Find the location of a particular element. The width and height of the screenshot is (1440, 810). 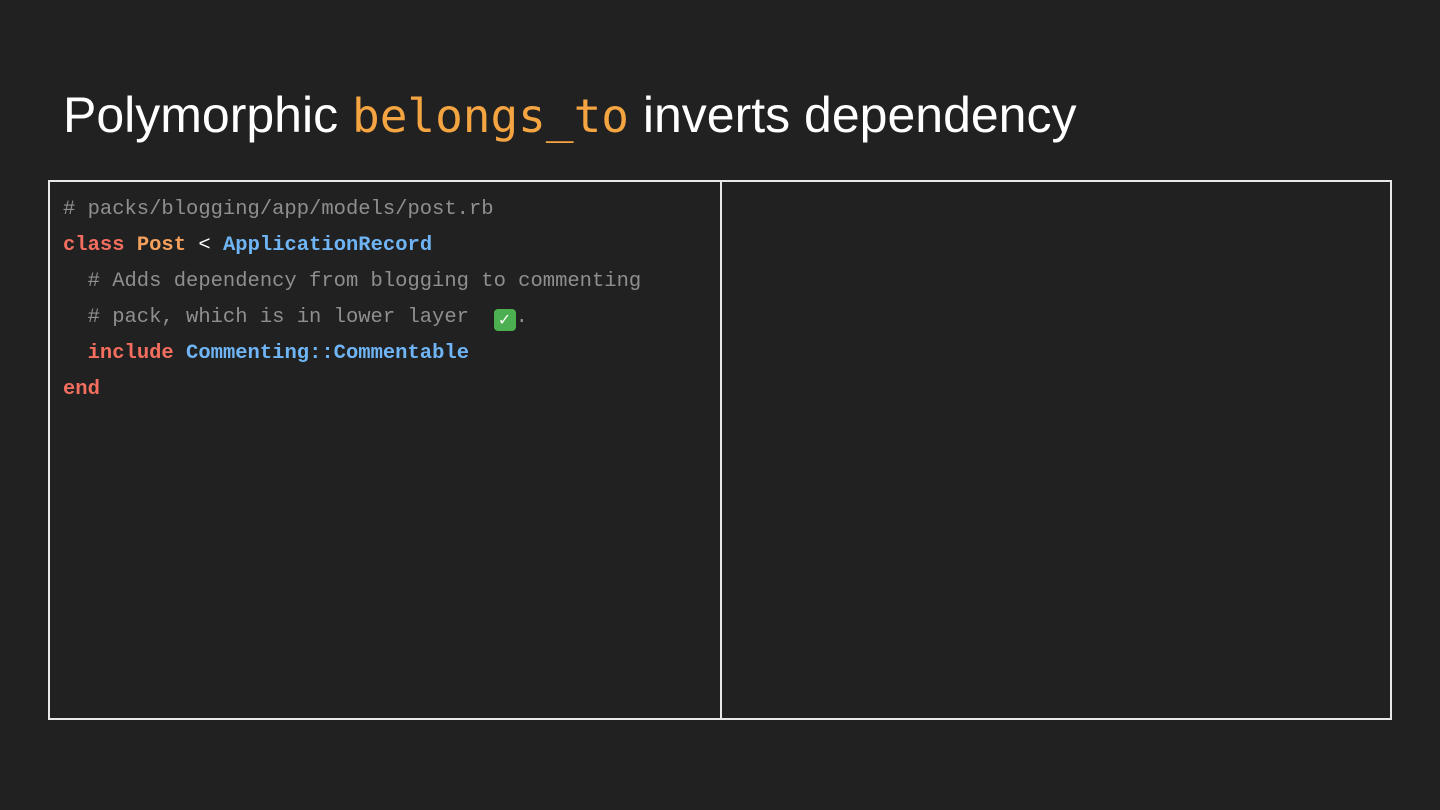

code-line-include: include Commenting::Commentable is located at coordinates (388, 354).